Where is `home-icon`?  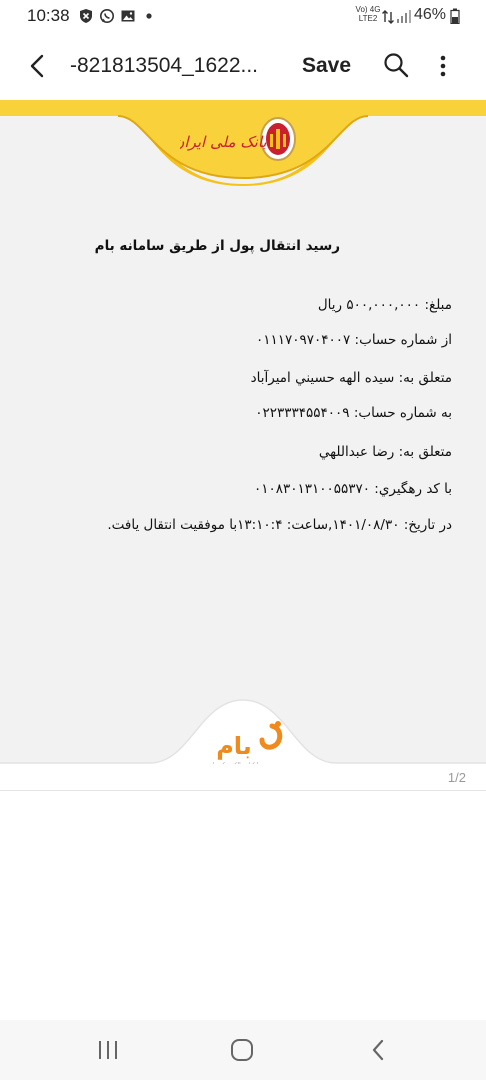 home-icon is located at coordinates (242, 1050).